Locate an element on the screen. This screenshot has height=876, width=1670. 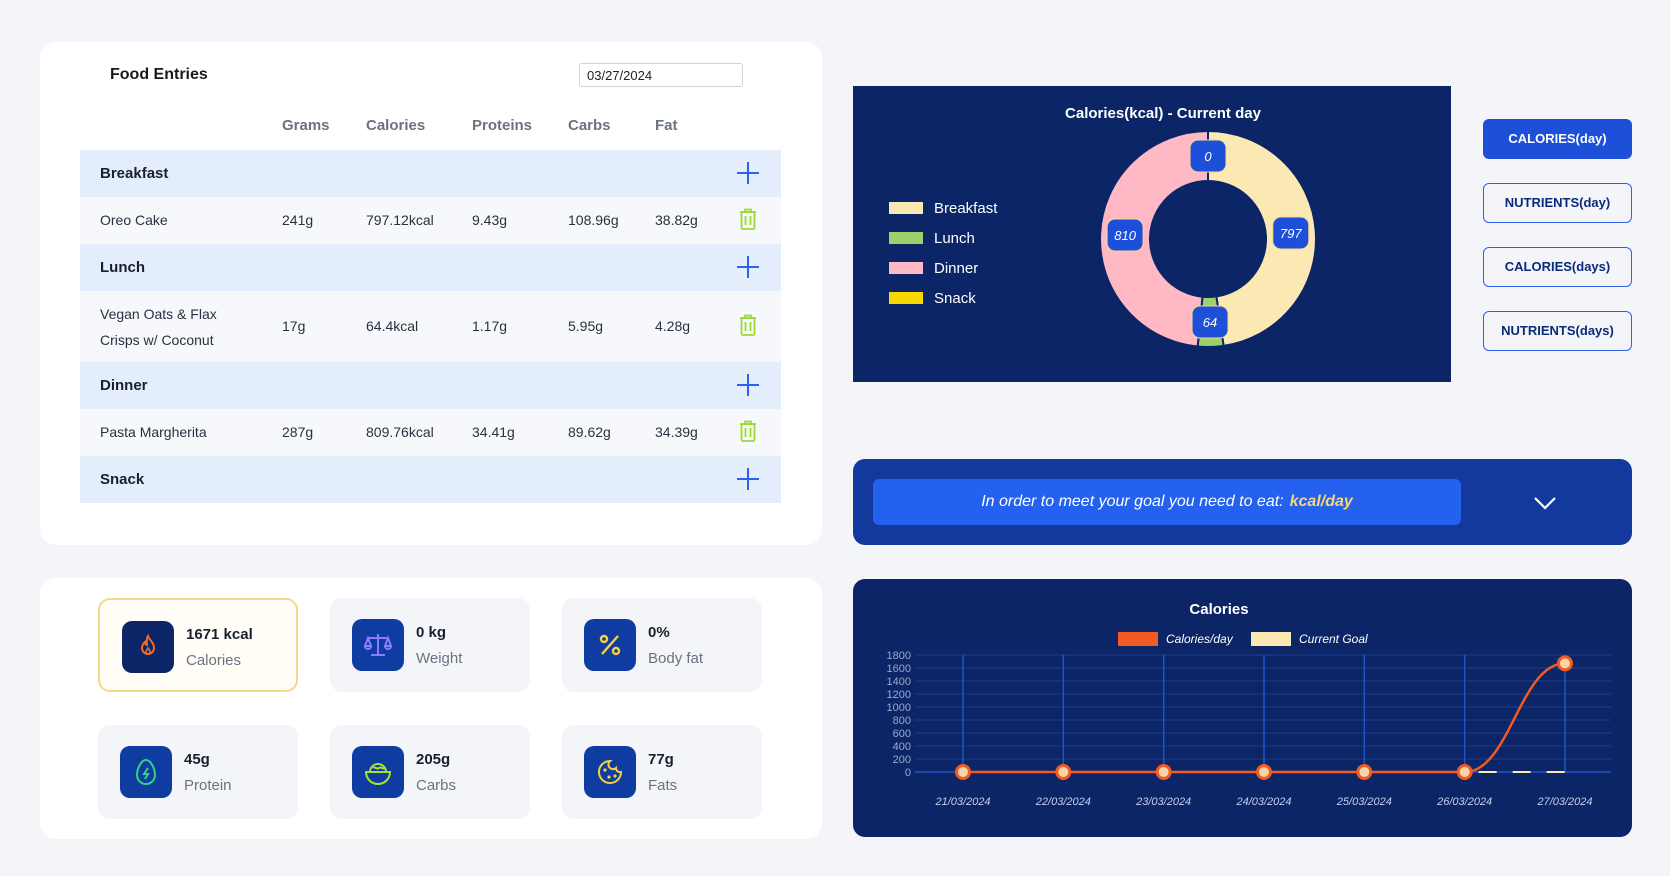
food-carbs: 5.95g is located at coordinates (586, 326).